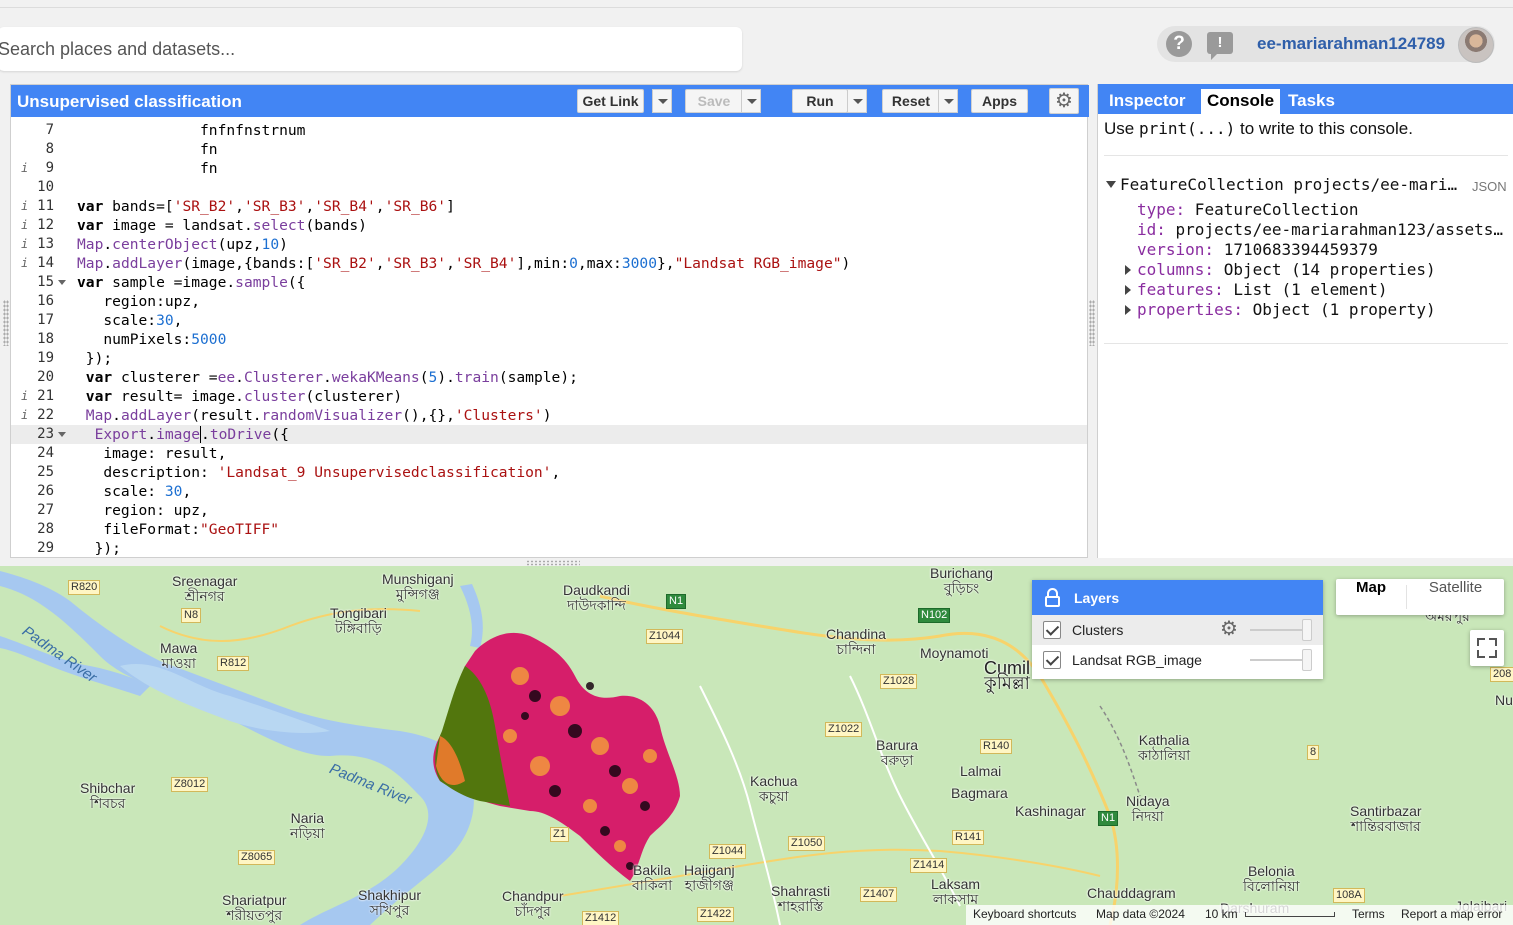 The height and width of the screenshot is (925, 1513). What do you see at coordinates (1262, 289) in the screenshot?
I see `console-property: features: List (1 element)` at bounding box center [1262, 289].